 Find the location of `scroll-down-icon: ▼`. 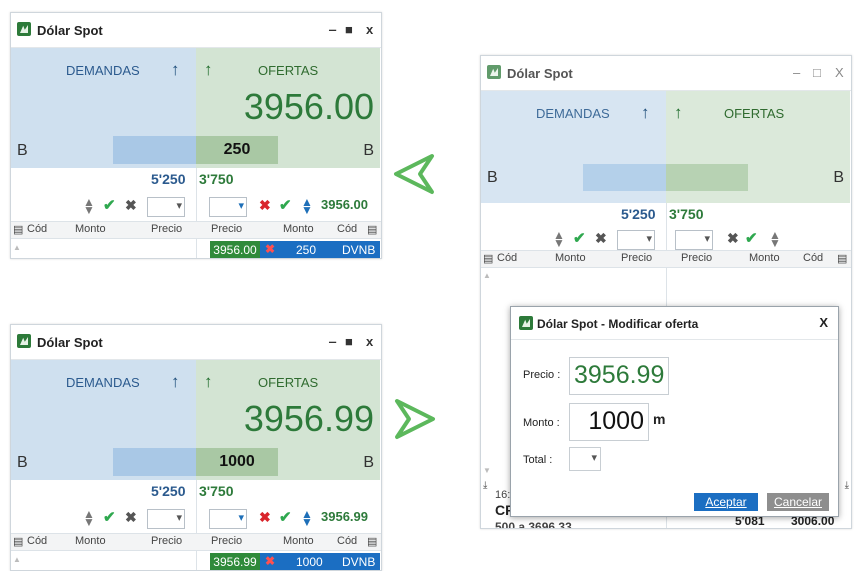

scroll-down-icon: ▼ is located at coordinates (487, 470).